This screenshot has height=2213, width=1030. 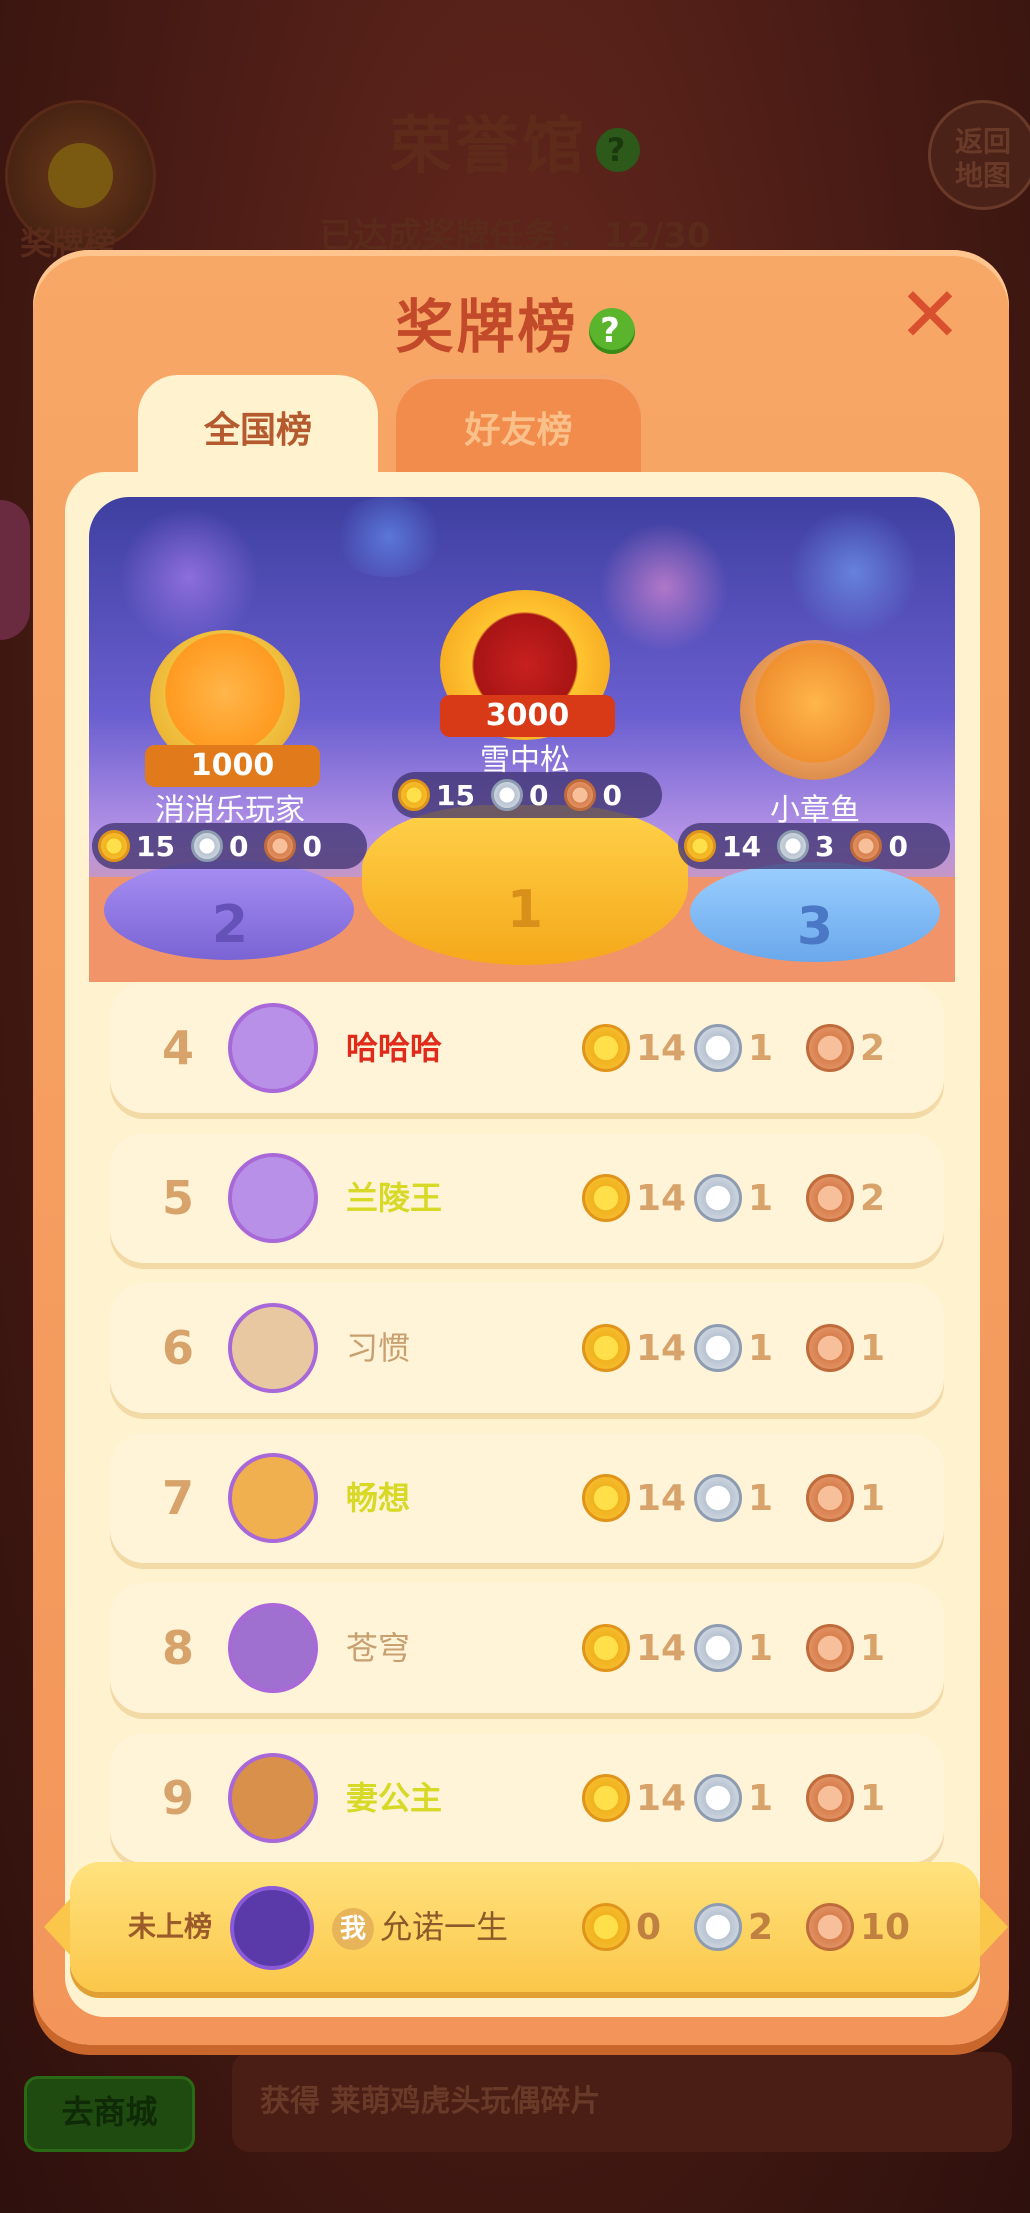 What do you see at coordinates (229, 846) in the screenshot?
I see `rank2-medal-bar: 15 0 0` at bounding box center [229, 846].